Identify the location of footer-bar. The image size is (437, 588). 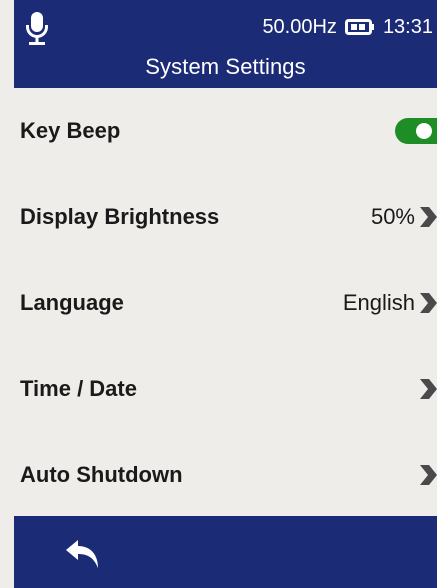
(225, 552).